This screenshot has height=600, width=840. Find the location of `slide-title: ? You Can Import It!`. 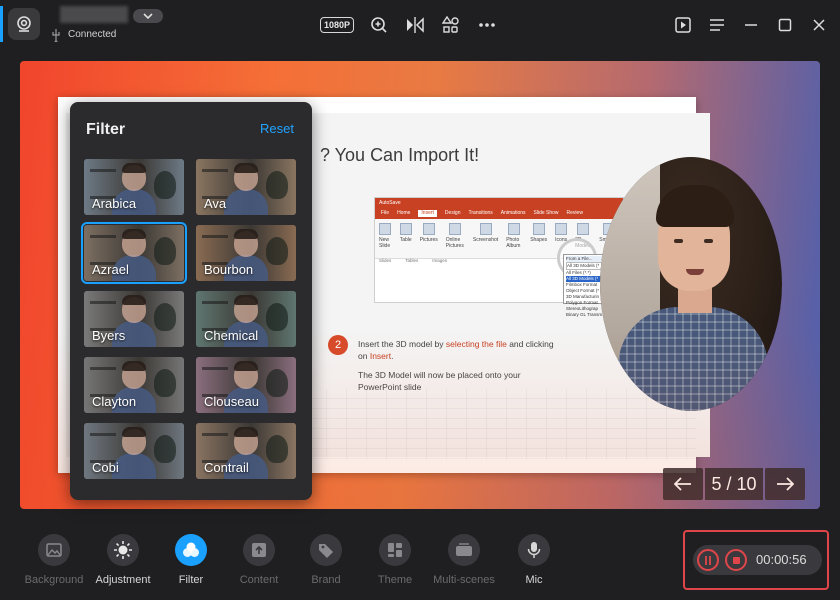

slide-title: ? You Can Import It! is located at coordinates (400, 155).